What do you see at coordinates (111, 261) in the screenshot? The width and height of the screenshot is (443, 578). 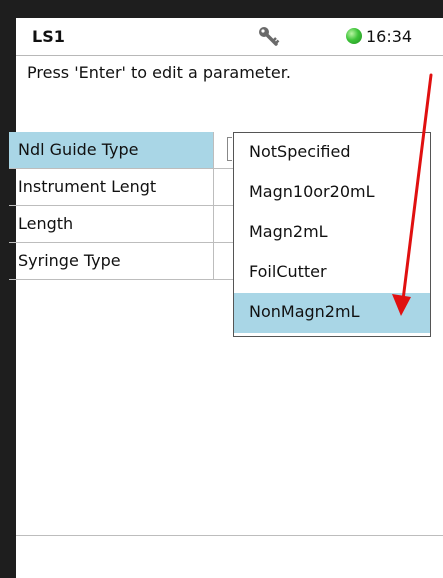 I see `param-label: Syringe Type` at bounding box center [111, 261].